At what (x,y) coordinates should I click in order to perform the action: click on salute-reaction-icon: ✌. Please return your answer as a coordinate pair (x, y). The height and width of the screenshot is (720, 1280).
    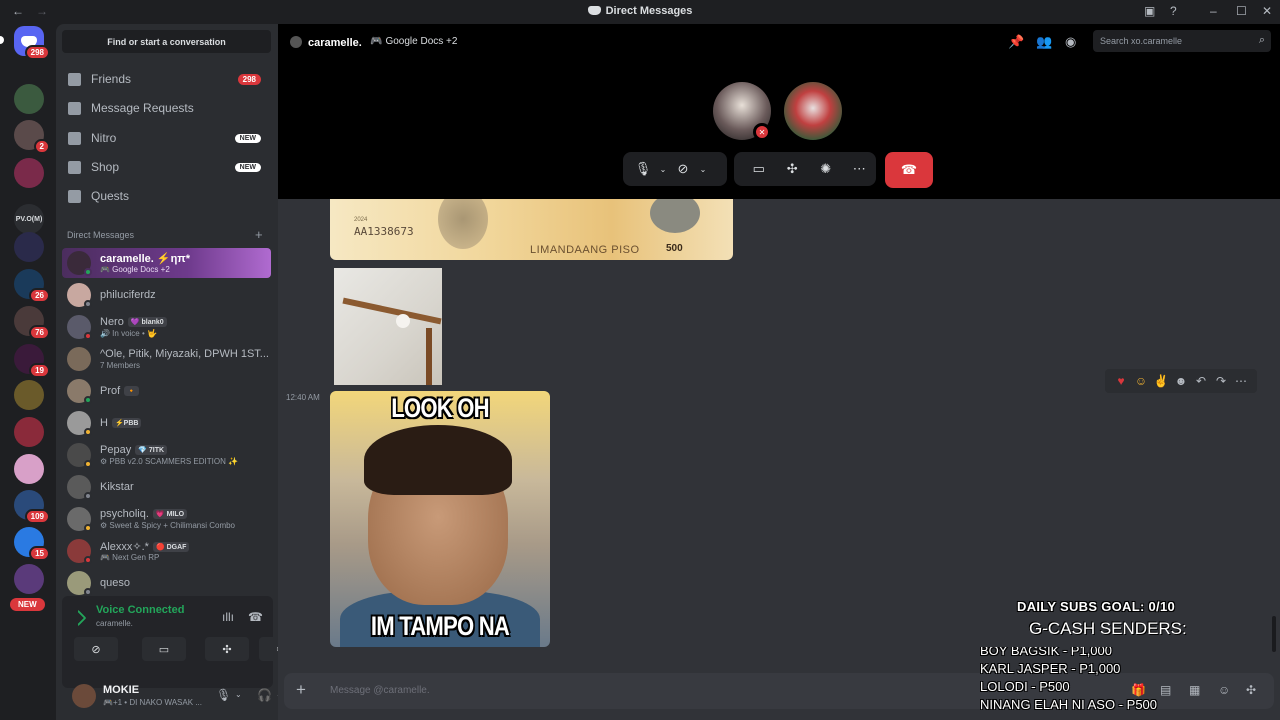
    Looking at the image, I should click on (1161, 381).